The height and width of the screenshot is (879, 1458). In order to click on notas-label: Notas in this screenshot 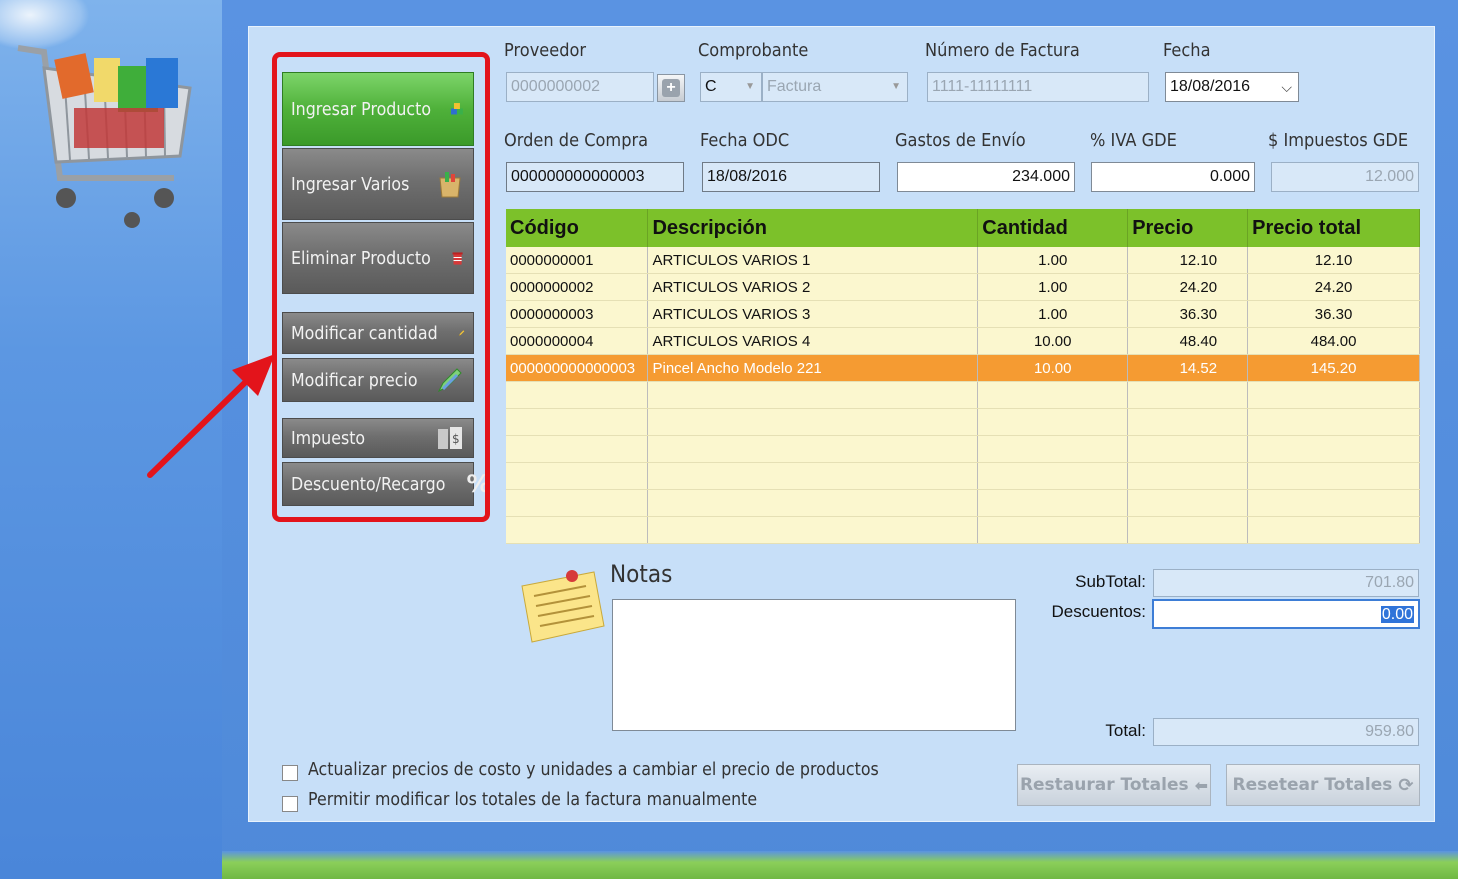, I will do `click(641, 574)`.